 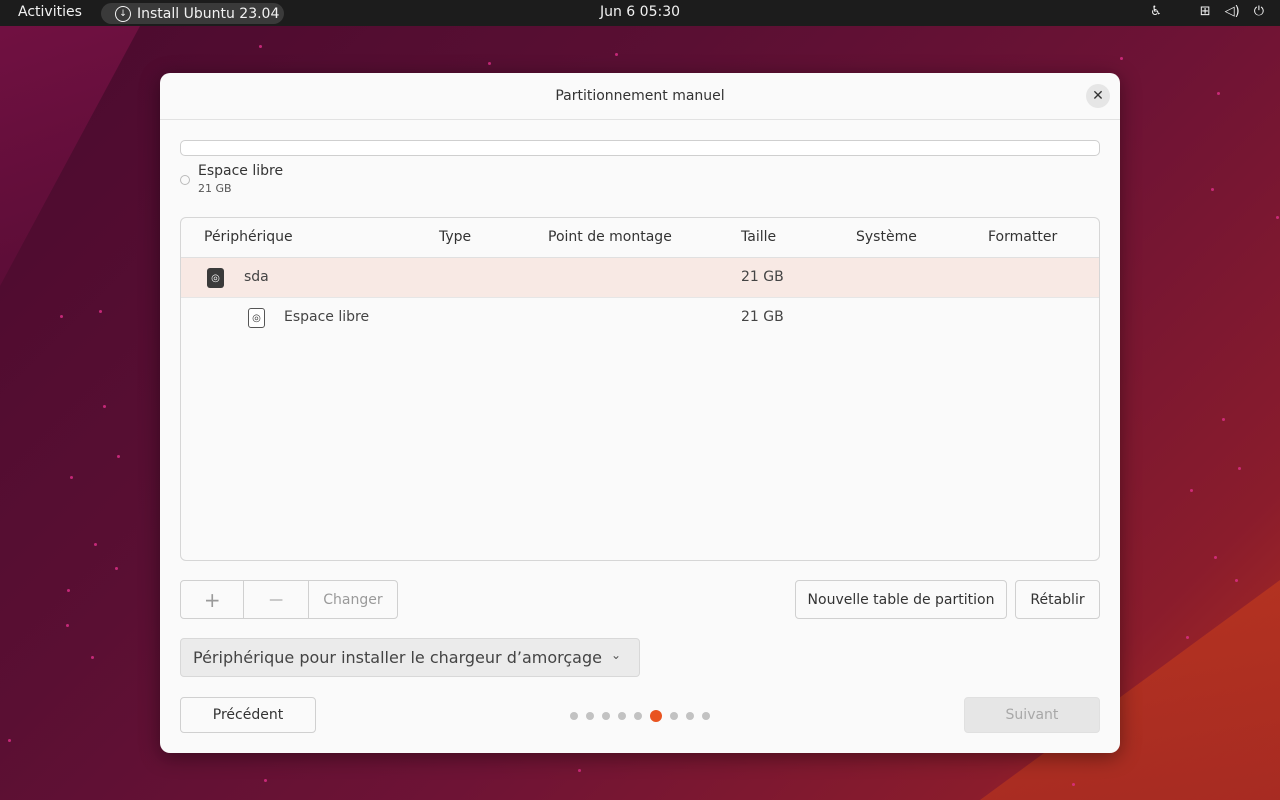 I want to click on partition-icon: ◎, so click(x=256, y=318).